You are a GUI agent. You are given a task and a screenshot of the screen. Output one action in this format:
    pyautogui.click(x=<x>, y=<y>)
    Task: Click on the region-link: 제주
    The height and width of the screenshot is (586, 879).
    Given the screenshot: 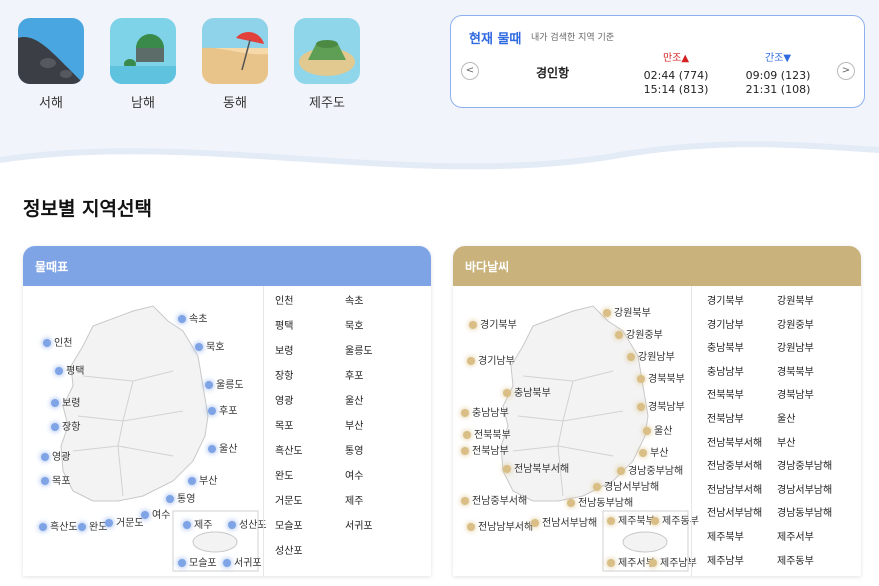 What is the action you would take?
    pyautogui.click(x=380, y=499)
    